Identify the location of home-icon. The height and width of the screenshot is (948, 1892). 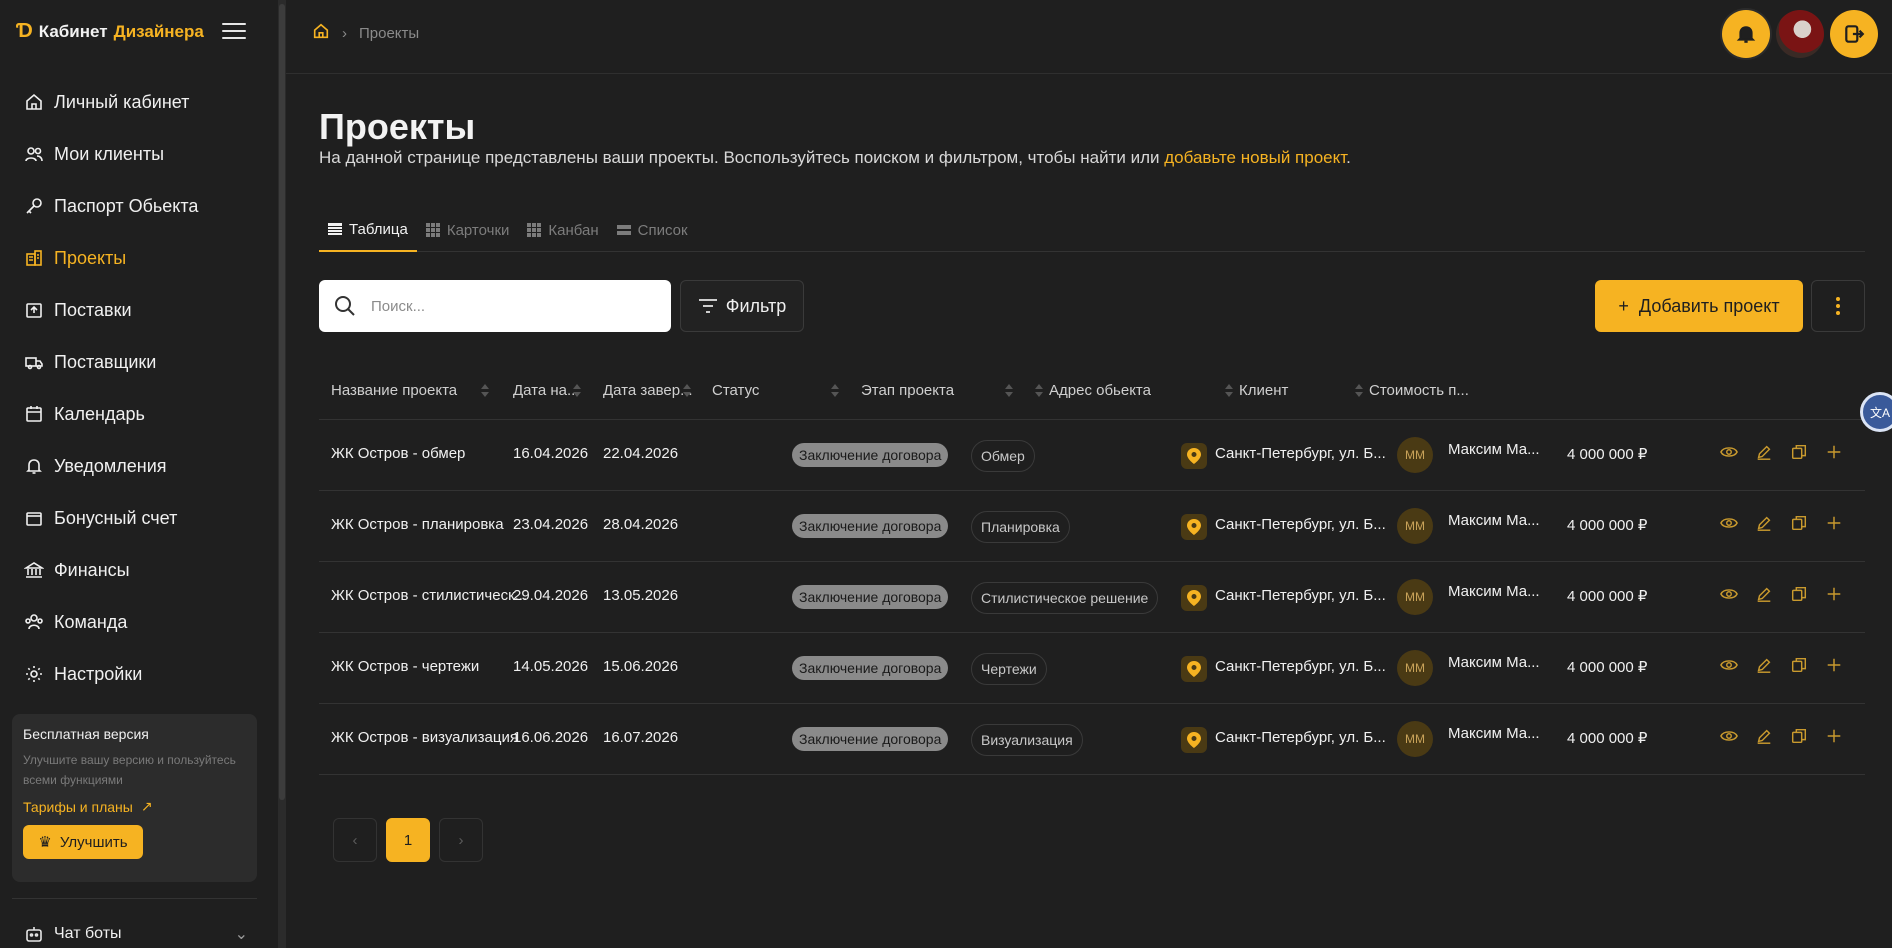
(321, 33).